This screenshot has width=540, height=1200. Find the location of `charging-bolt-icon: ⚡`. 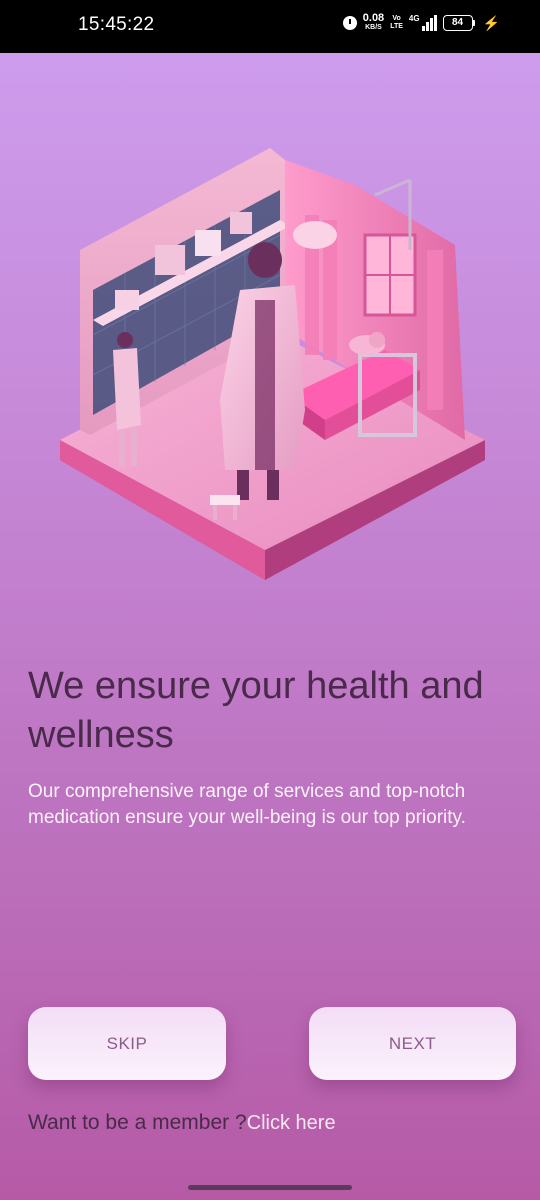

charging-bolt-icon: ⚡ is located at coordinates (491, 22).